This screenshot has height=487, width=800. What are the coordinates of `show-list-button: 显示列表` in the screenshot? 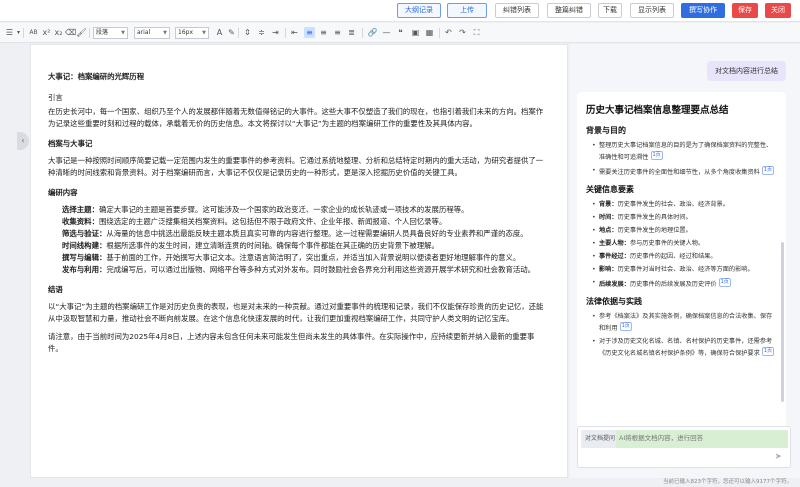 It's located at (652, 10).